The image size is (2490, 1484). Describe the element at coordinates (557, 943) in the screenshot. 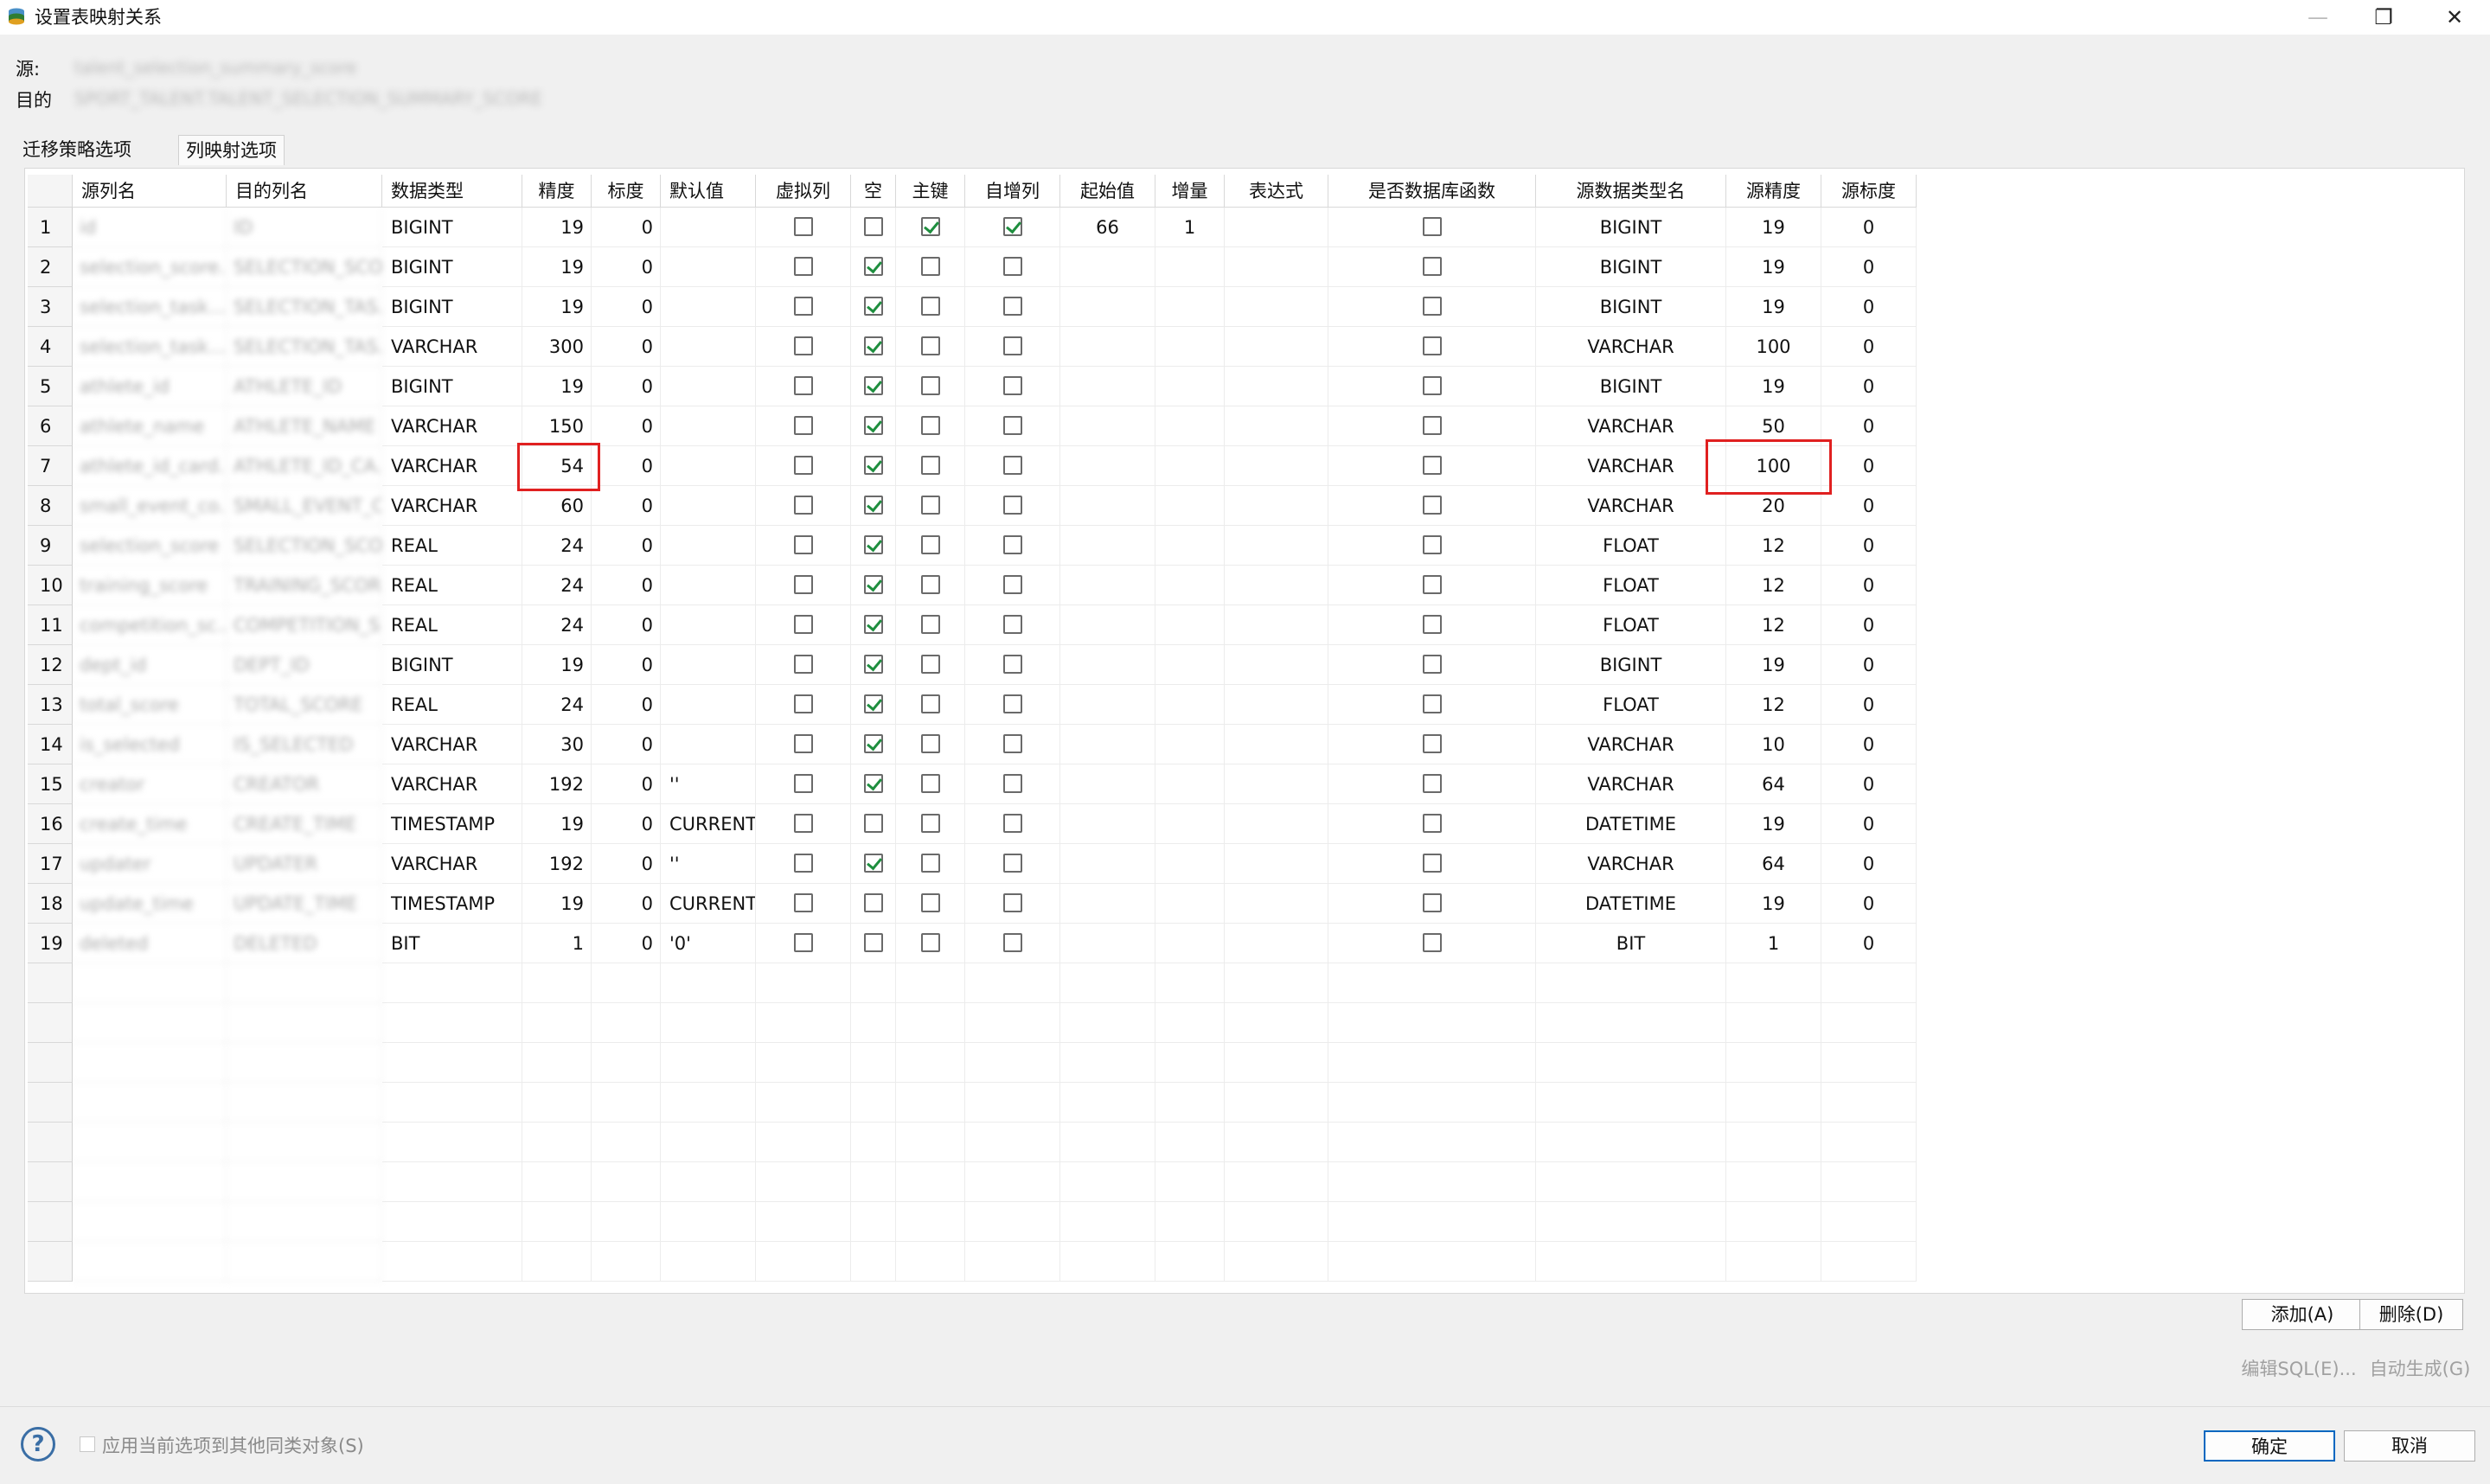

I see `cell-prec: 1` at that location.